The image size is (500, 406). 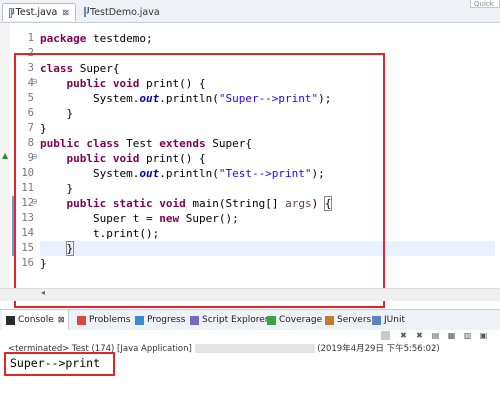 What do you see at coordinates (10, 320) in the screenshot?
I see `console-icon` at bounding box center [10, 320].